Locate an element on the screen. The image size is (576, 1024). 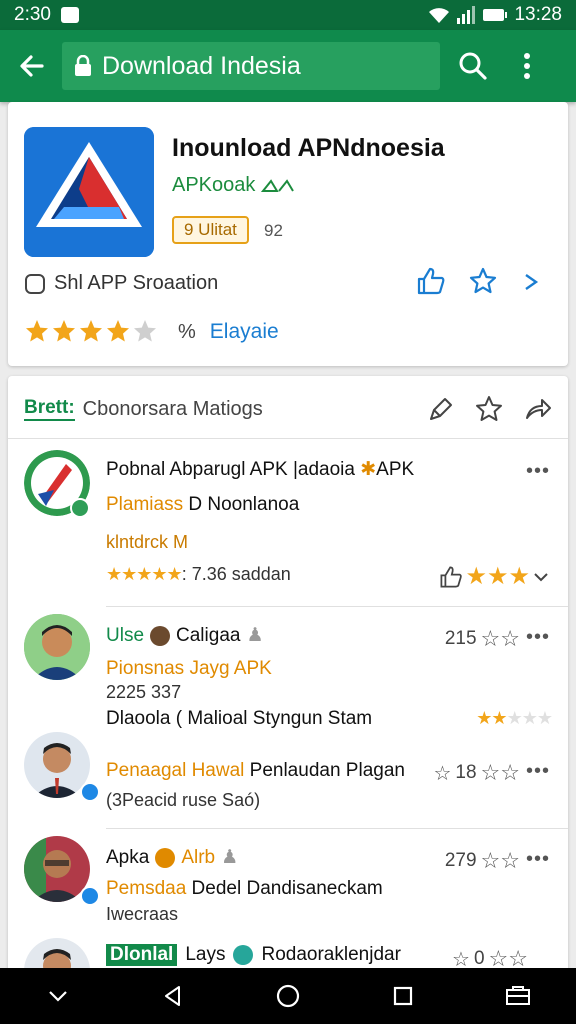
item-rating: ★★★★★ : 7.36 saddan is located at coordinates (198, 574).